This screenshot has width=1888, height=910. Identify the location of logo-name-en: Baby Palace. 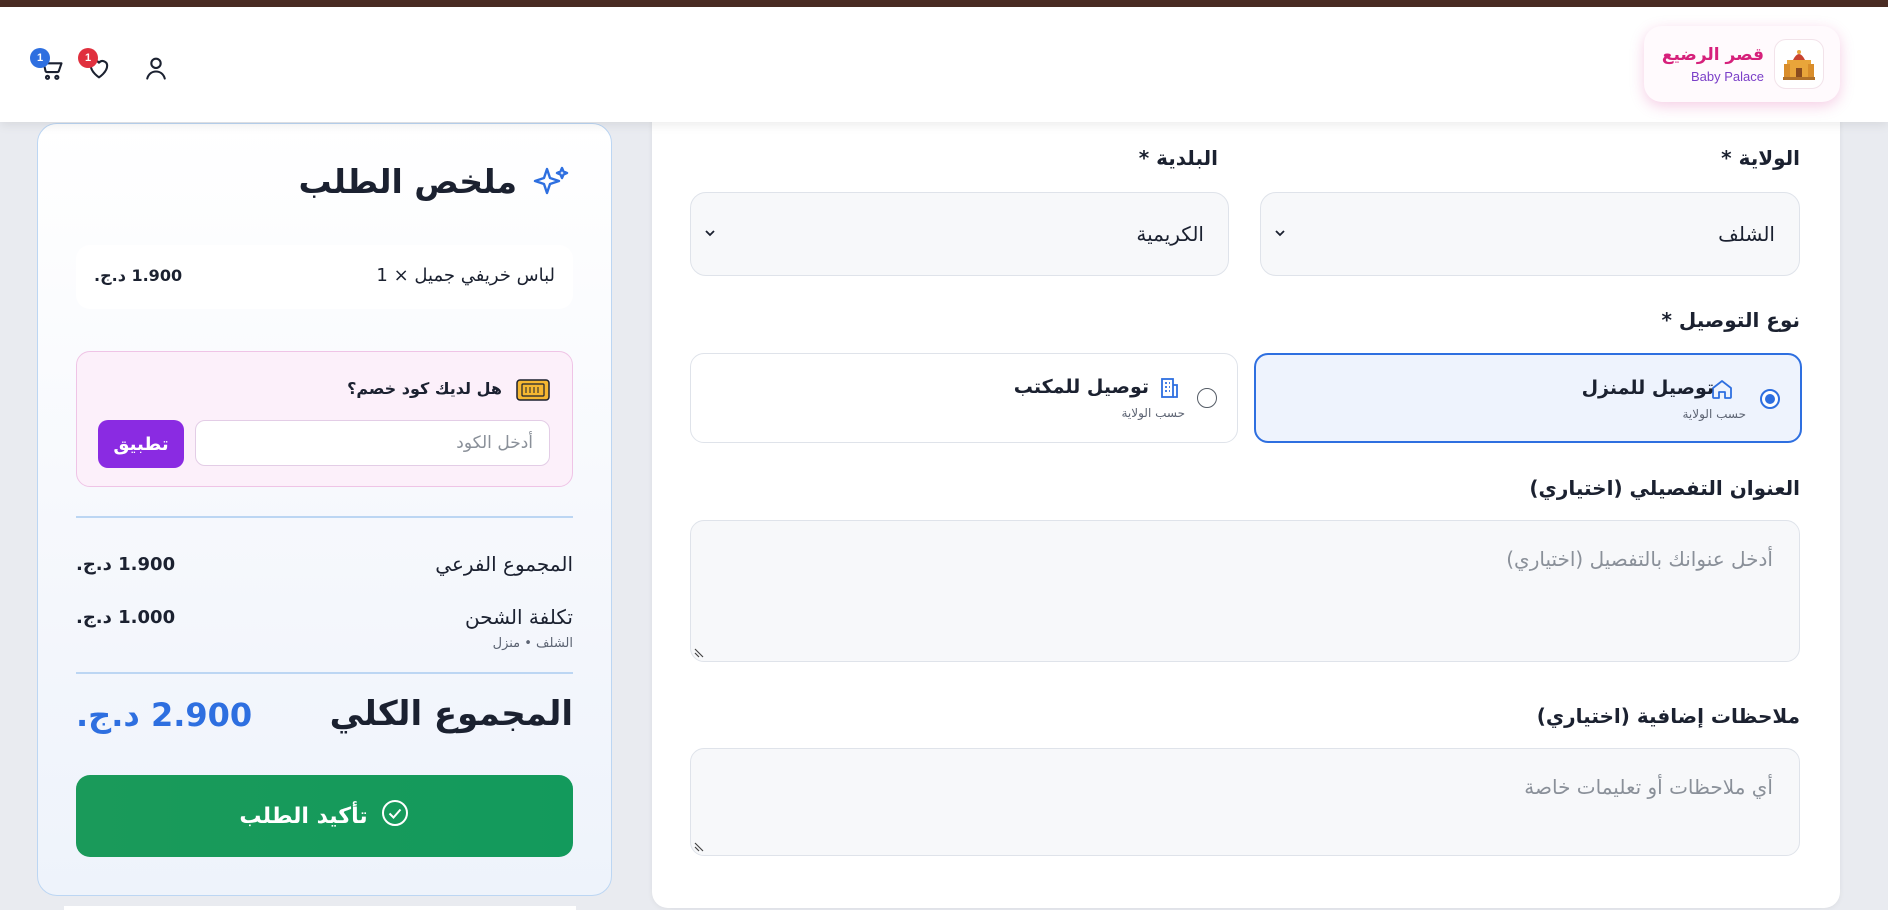
(1727, 76).